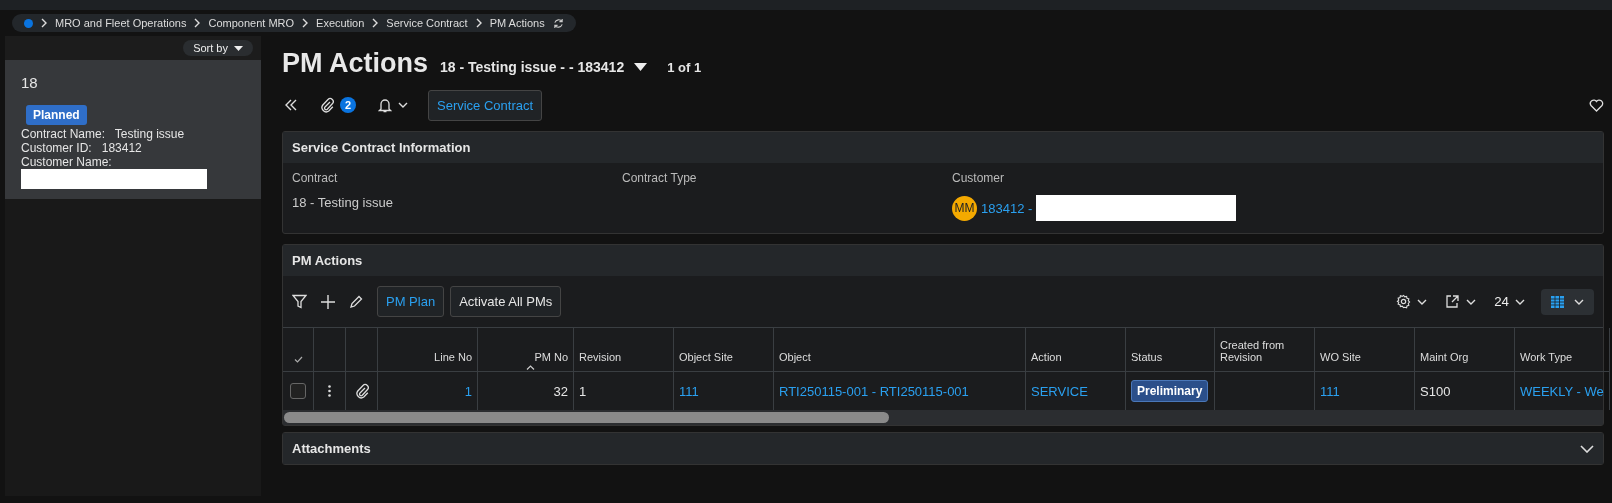 This screenshot has width=1612, height=503. Describe the element at coordinates (328, 301) in the screenshot. I see `add-icon` at that location.